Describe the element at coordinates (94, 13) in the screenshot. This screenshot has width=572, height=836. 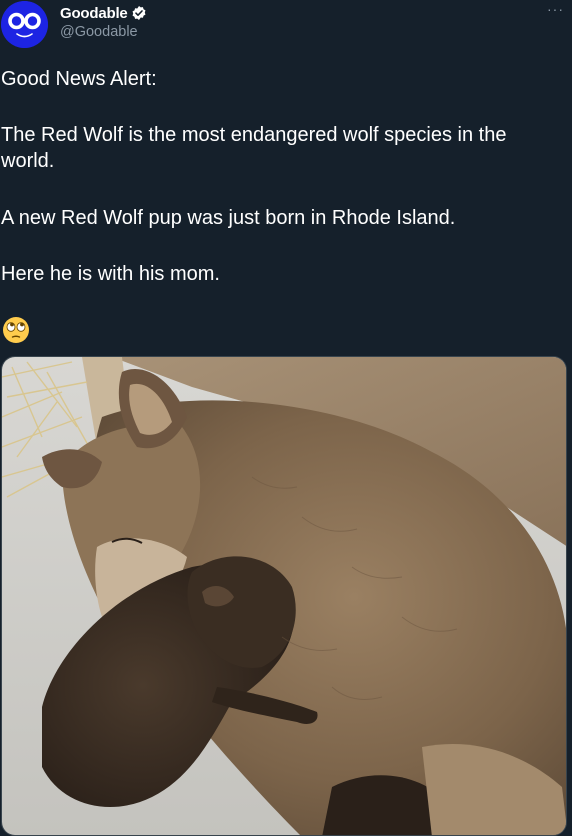
I see `author-display-name: Goodable` at that location.